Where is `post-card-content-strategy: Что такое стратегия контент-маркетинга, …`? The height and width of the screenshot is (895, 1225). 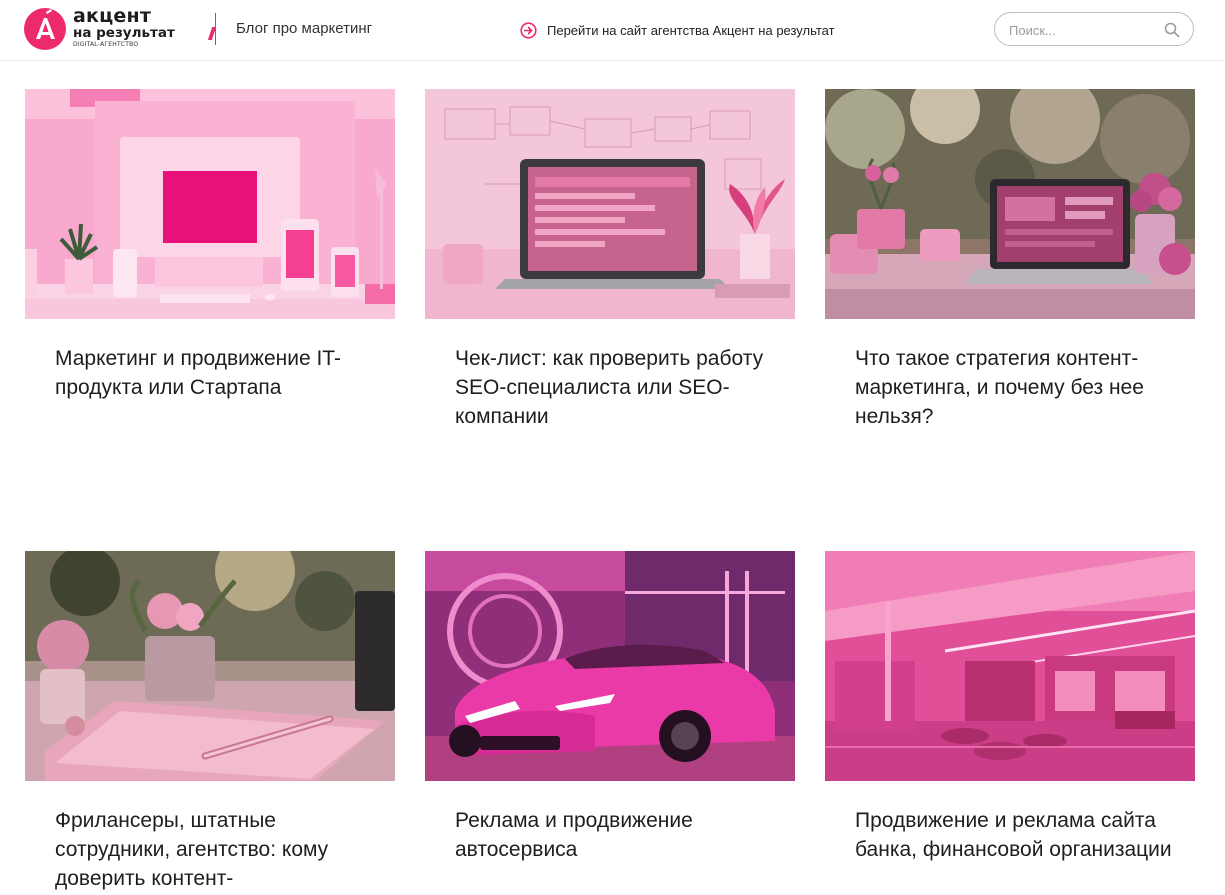 post-card-content-strategy: Что такое стратегия контент-маркетинга, … is located at coordinates (1010, 258).